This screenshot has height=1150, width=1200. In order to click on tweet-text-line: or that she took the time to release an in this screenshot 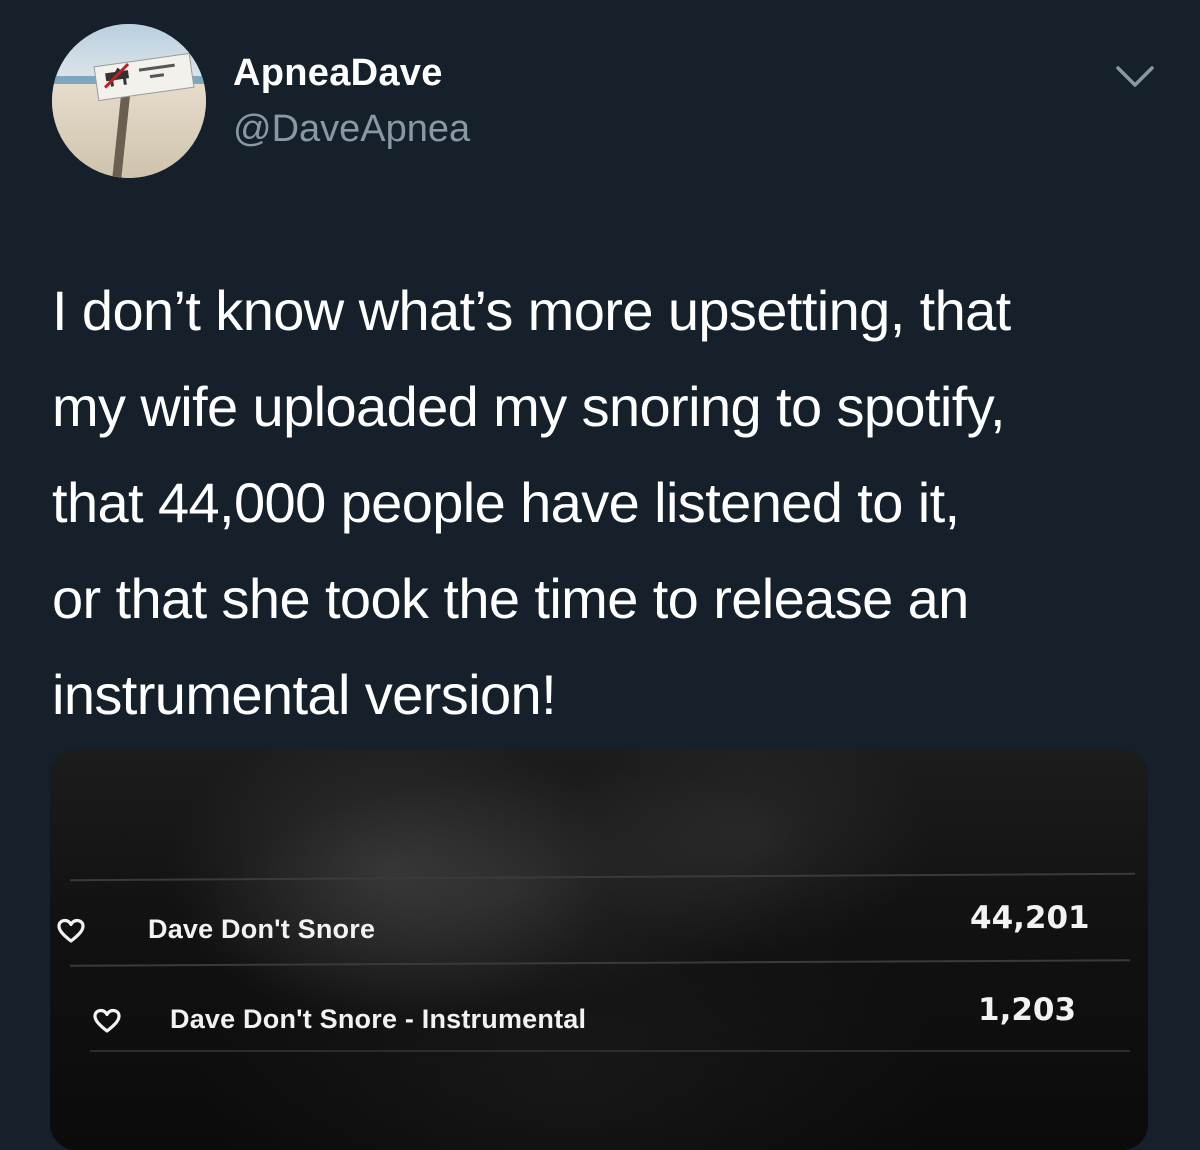, I will do `click(510, 598)`.